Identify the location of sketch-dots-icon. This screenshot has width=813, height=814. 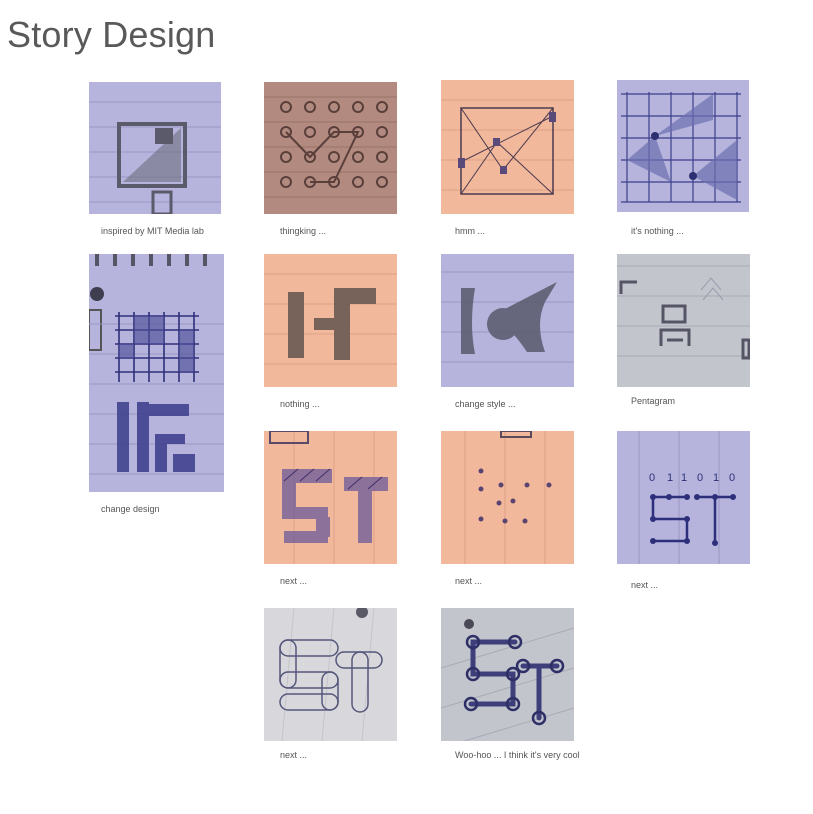
(508, 497).